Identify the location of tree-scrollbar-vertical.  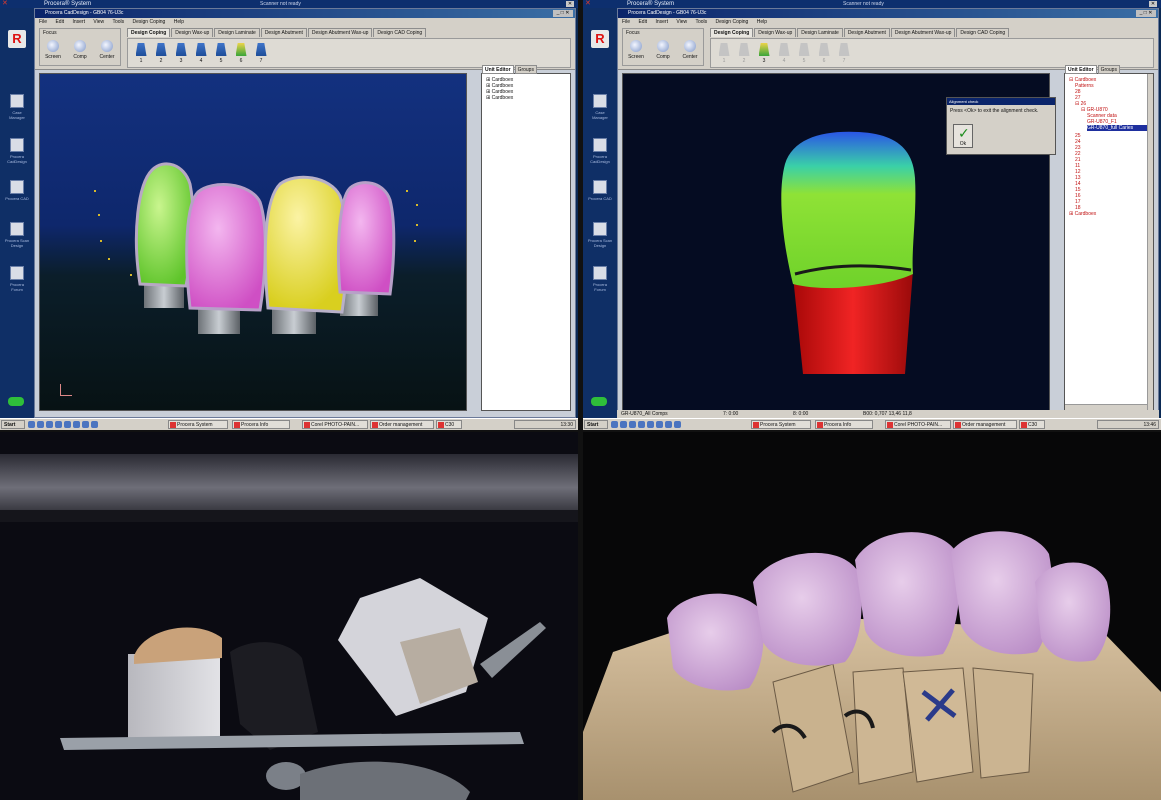
(1150, 242).